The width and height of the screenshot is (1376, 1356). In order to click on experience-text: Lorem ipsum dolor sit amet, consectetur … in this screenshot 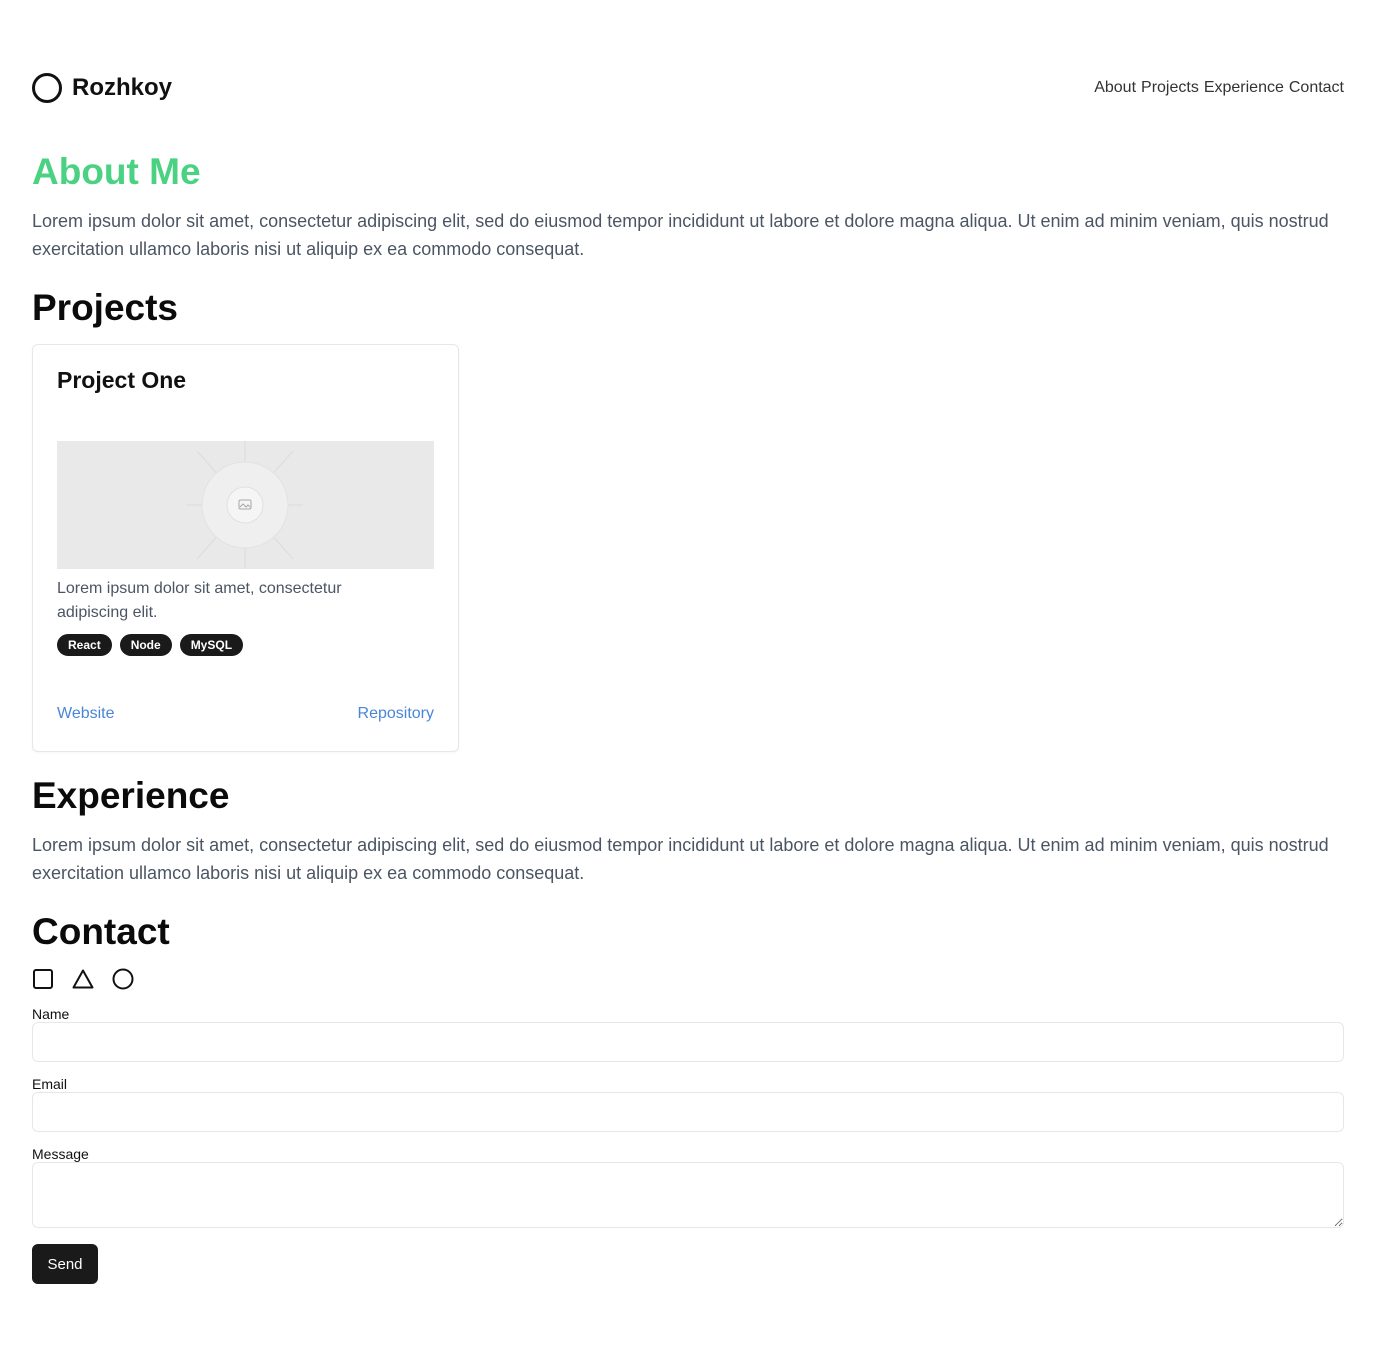, I will do `click(680, 859)`.